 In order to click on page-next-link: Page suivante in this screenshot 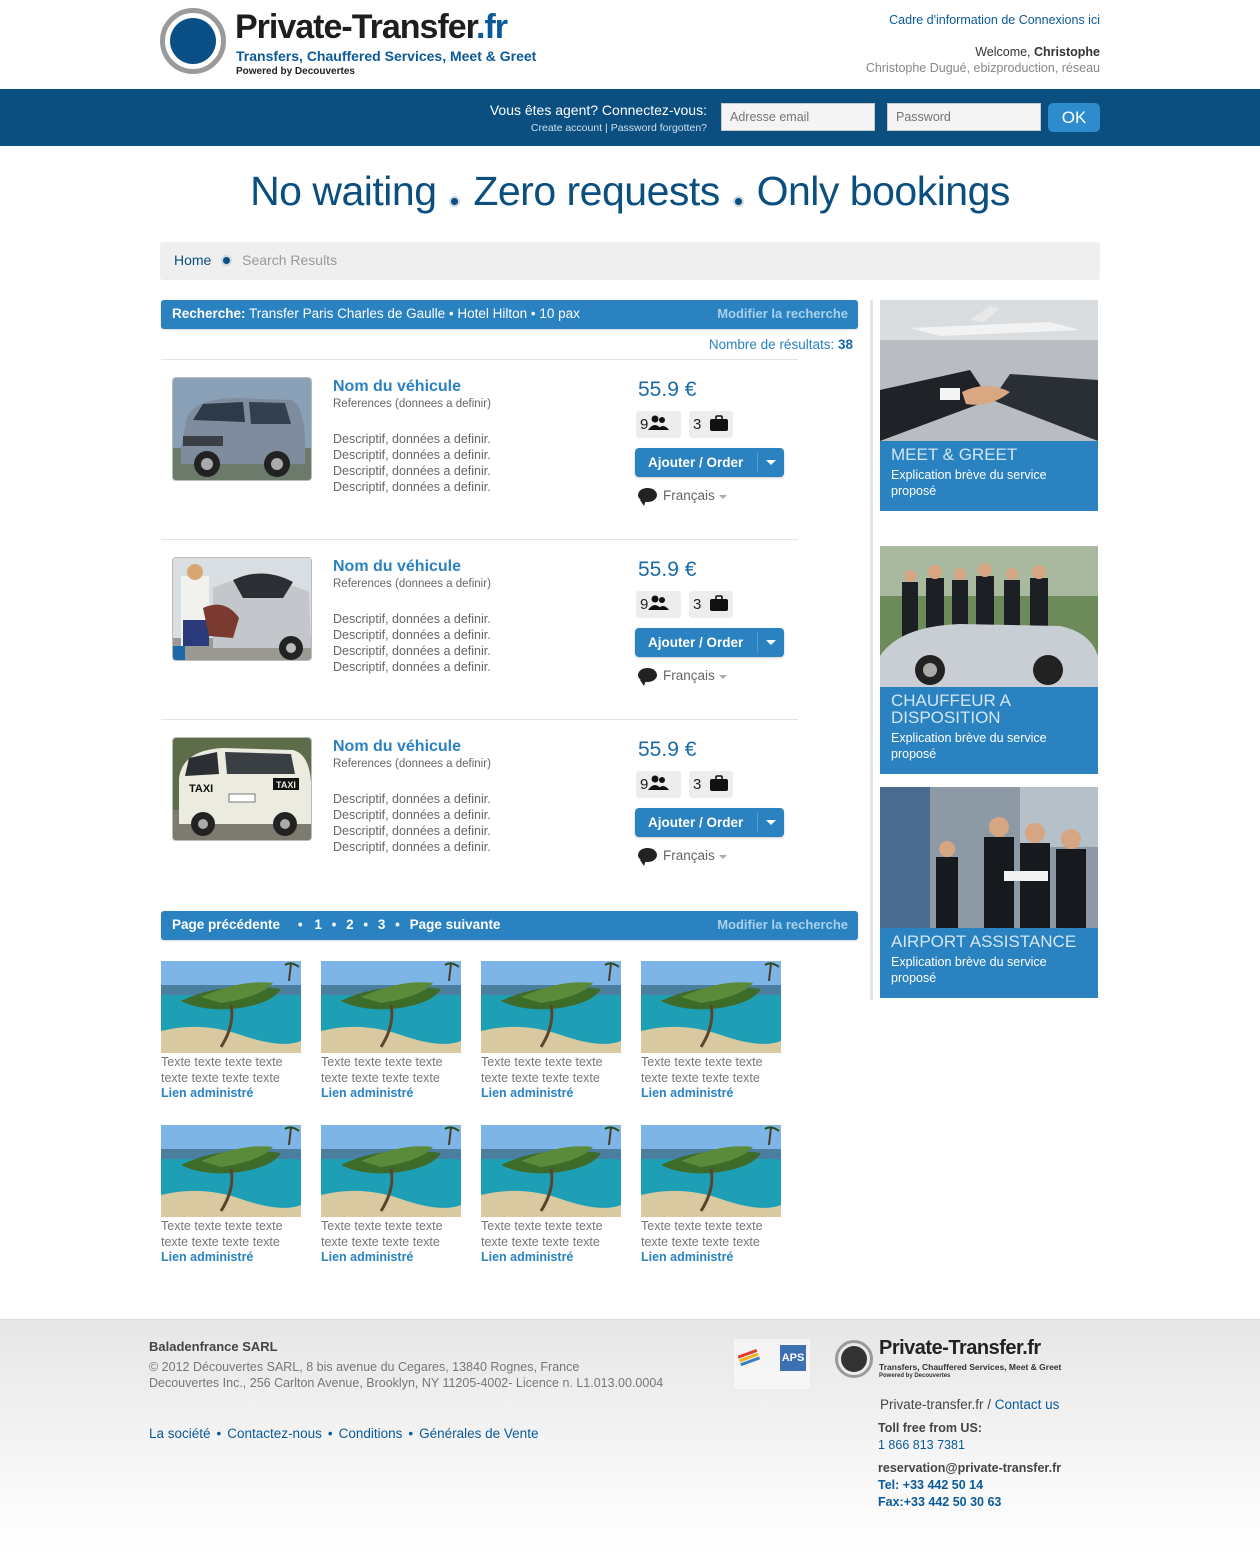, I will do `click(455, 924)`.